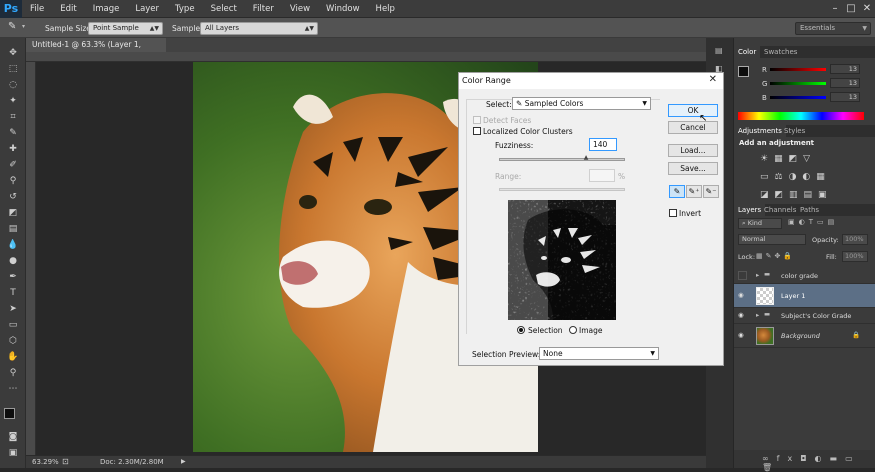 The image size is (875, 472). What do you see at coordinates (13, 85) in the screenshot?
I see `lasso-tool-icon: ◌` at bounding box center [13, 85].